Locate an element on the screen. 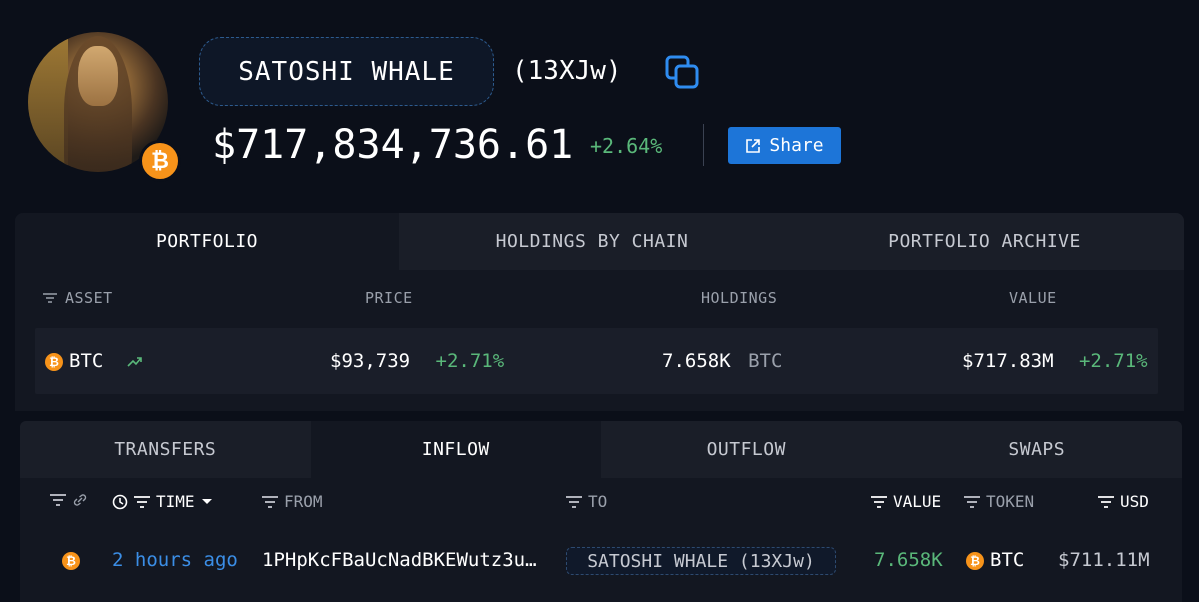 This screenshot has height=602, width=1199. link-icon is located at coordinates (80, 500).